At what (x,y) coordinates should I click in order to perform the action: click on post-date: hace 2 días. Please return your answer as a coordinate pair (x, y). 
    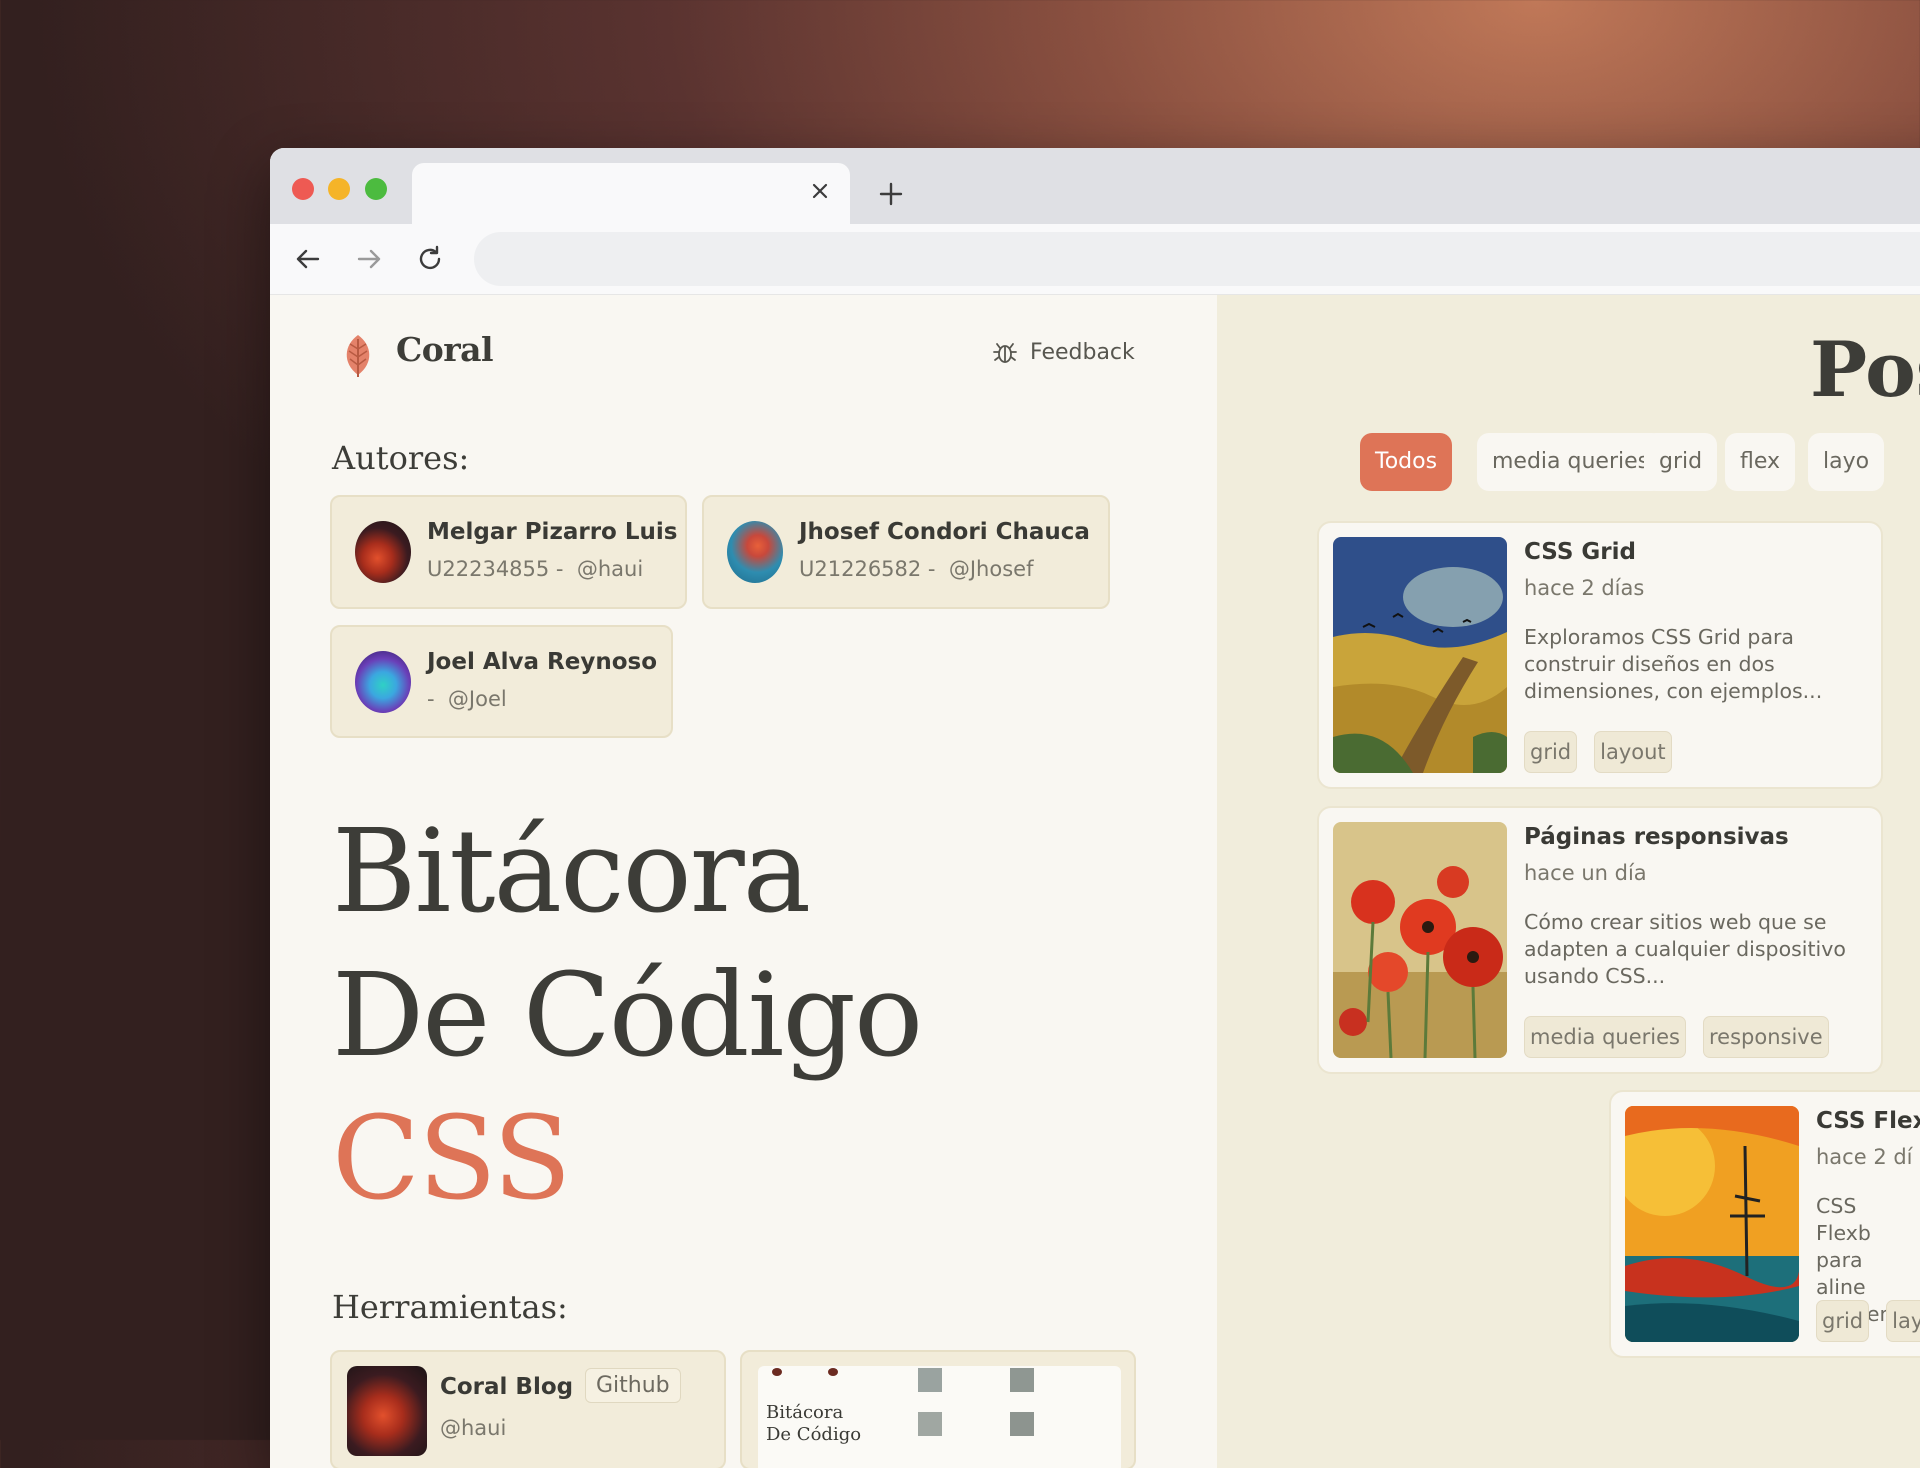
    Looking at the image, I should click on (1584, 588).